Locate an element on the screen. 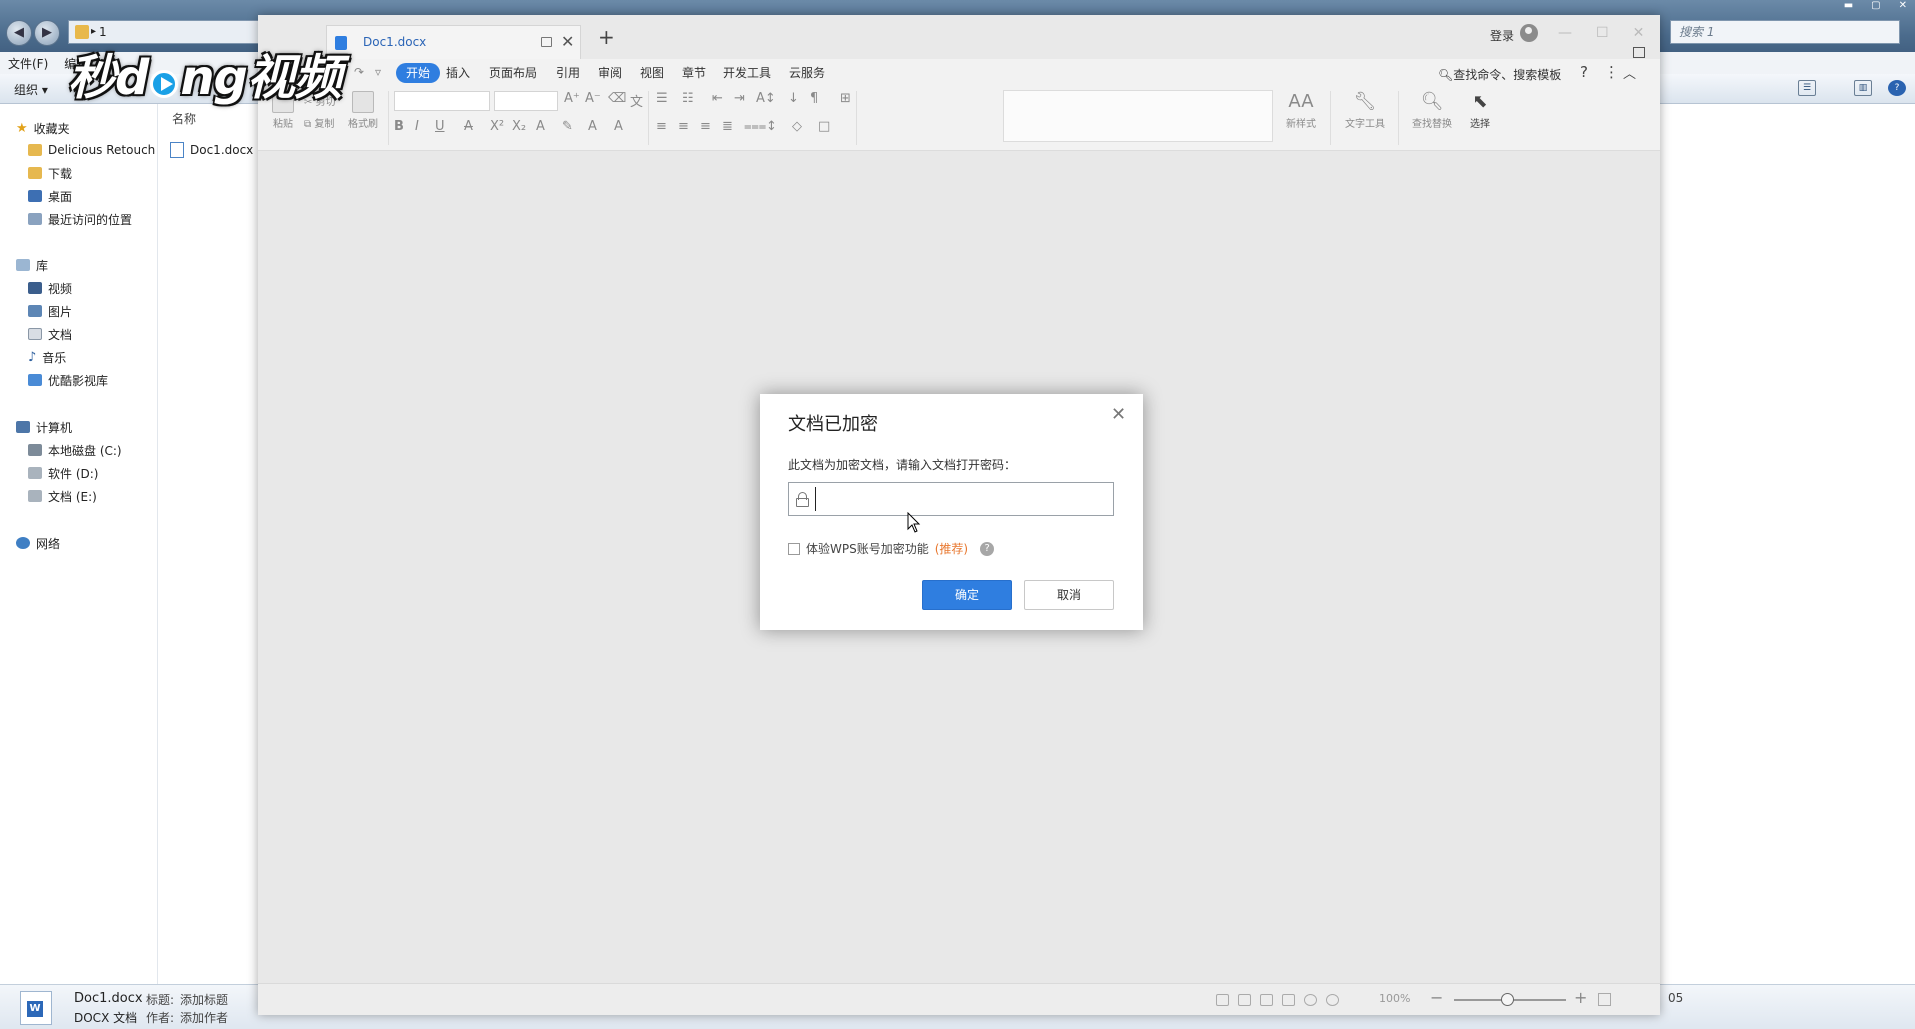 The height and width of the screenshot is (1029, 1915). tab-chapter: 章节 is located at coordinates (694, 73).